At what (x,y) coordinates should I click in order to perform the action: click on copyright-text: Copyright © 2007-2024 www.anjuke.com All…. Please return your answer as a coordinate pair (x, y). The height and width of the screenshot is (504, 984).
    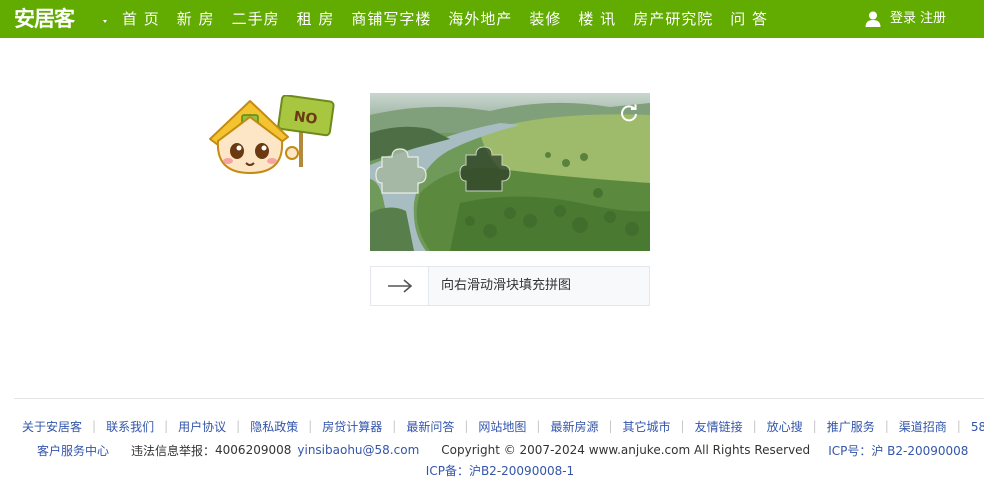
    Looking at the image, I should click on (626, 450).